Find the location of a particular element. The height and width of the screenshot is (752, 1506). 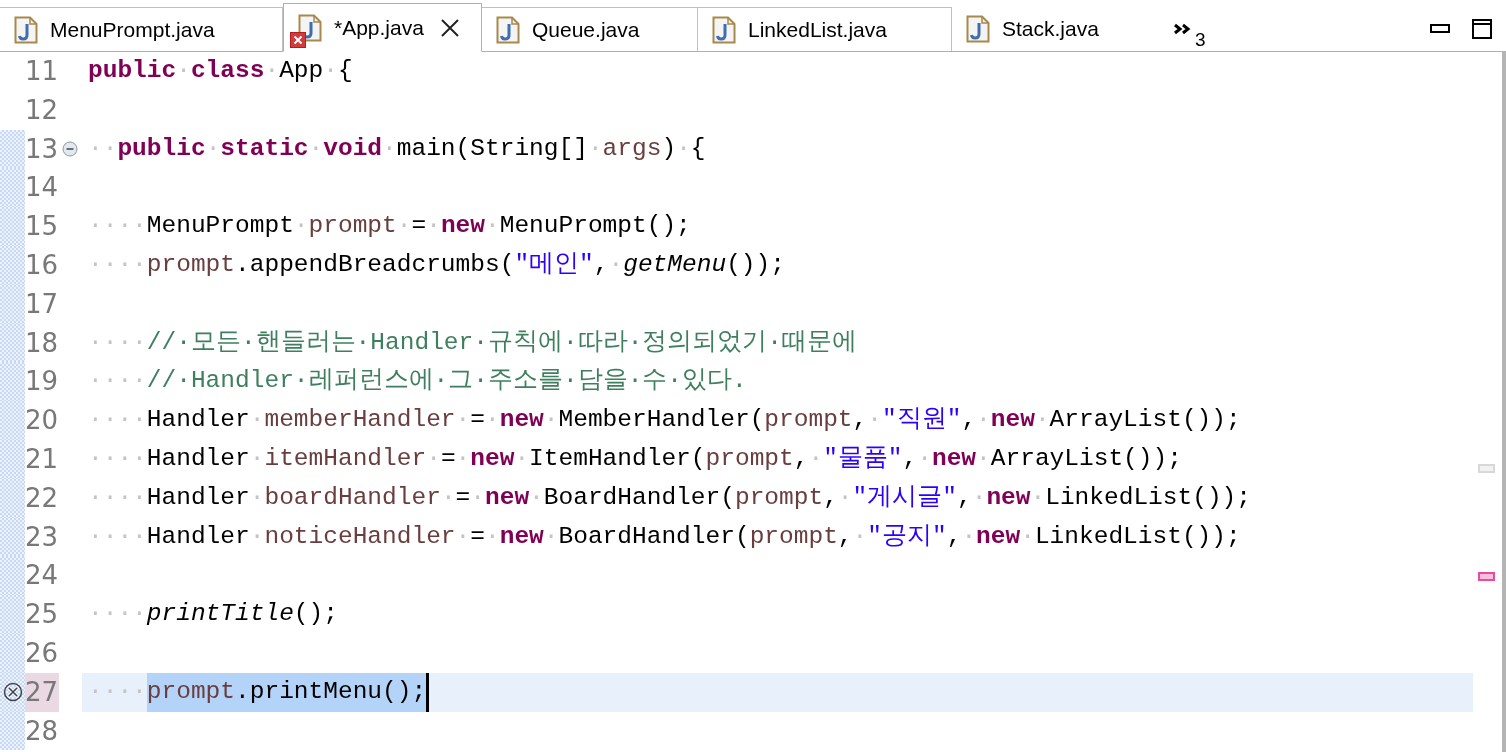

close-icon is located at coordinates (449, 27).